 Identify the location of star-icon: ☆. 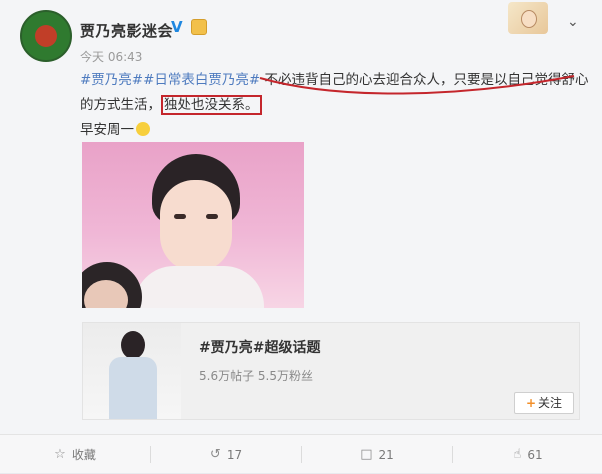
(60, 454).